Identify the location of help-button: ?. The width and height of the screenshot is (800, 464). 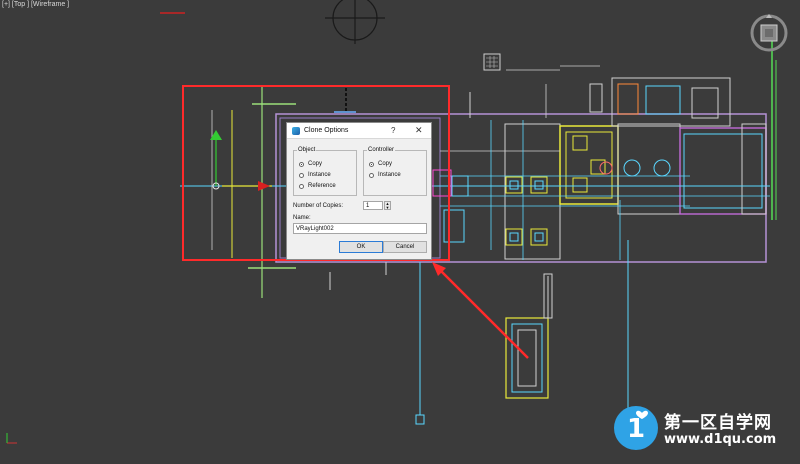
(393, 130).